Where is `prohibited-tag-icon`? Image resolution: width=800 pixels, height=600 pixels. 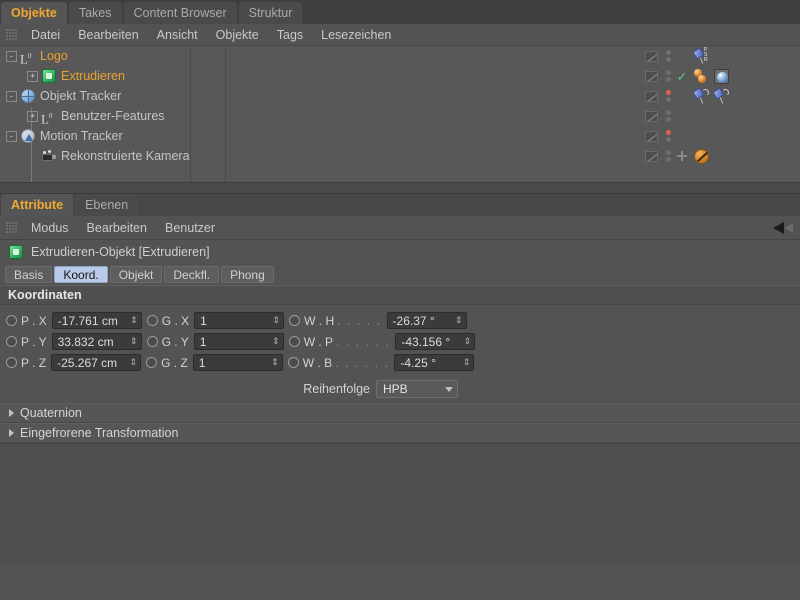
prohibited-tag-icon is located at coordinates (701, 156).